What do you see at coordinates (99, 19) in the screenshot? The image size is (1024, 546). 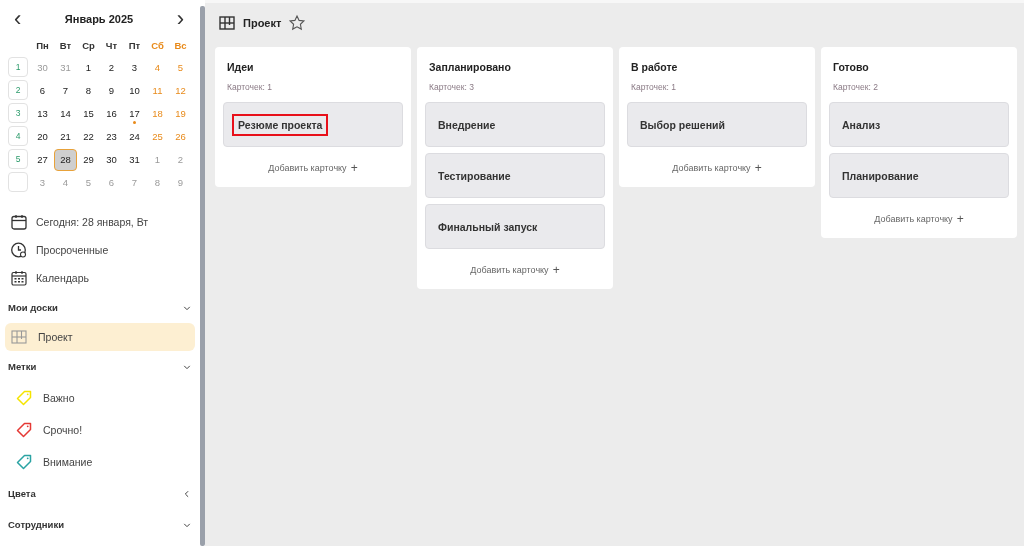 I see `month-title: Январь 2025` at bounding box center [99, 19].